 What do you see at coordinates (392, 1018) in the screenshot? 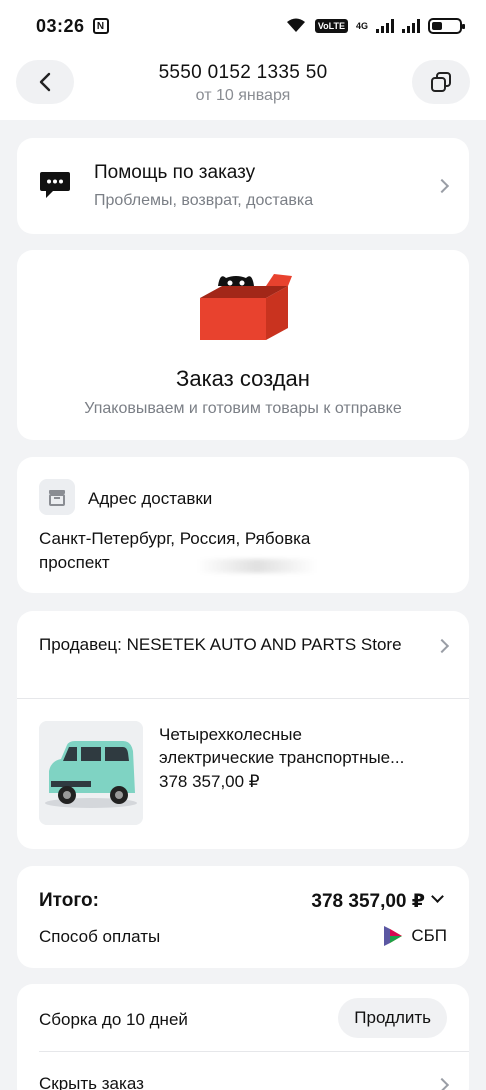
I see `extend-button: Продлить` at bounding box center [392, 1018].